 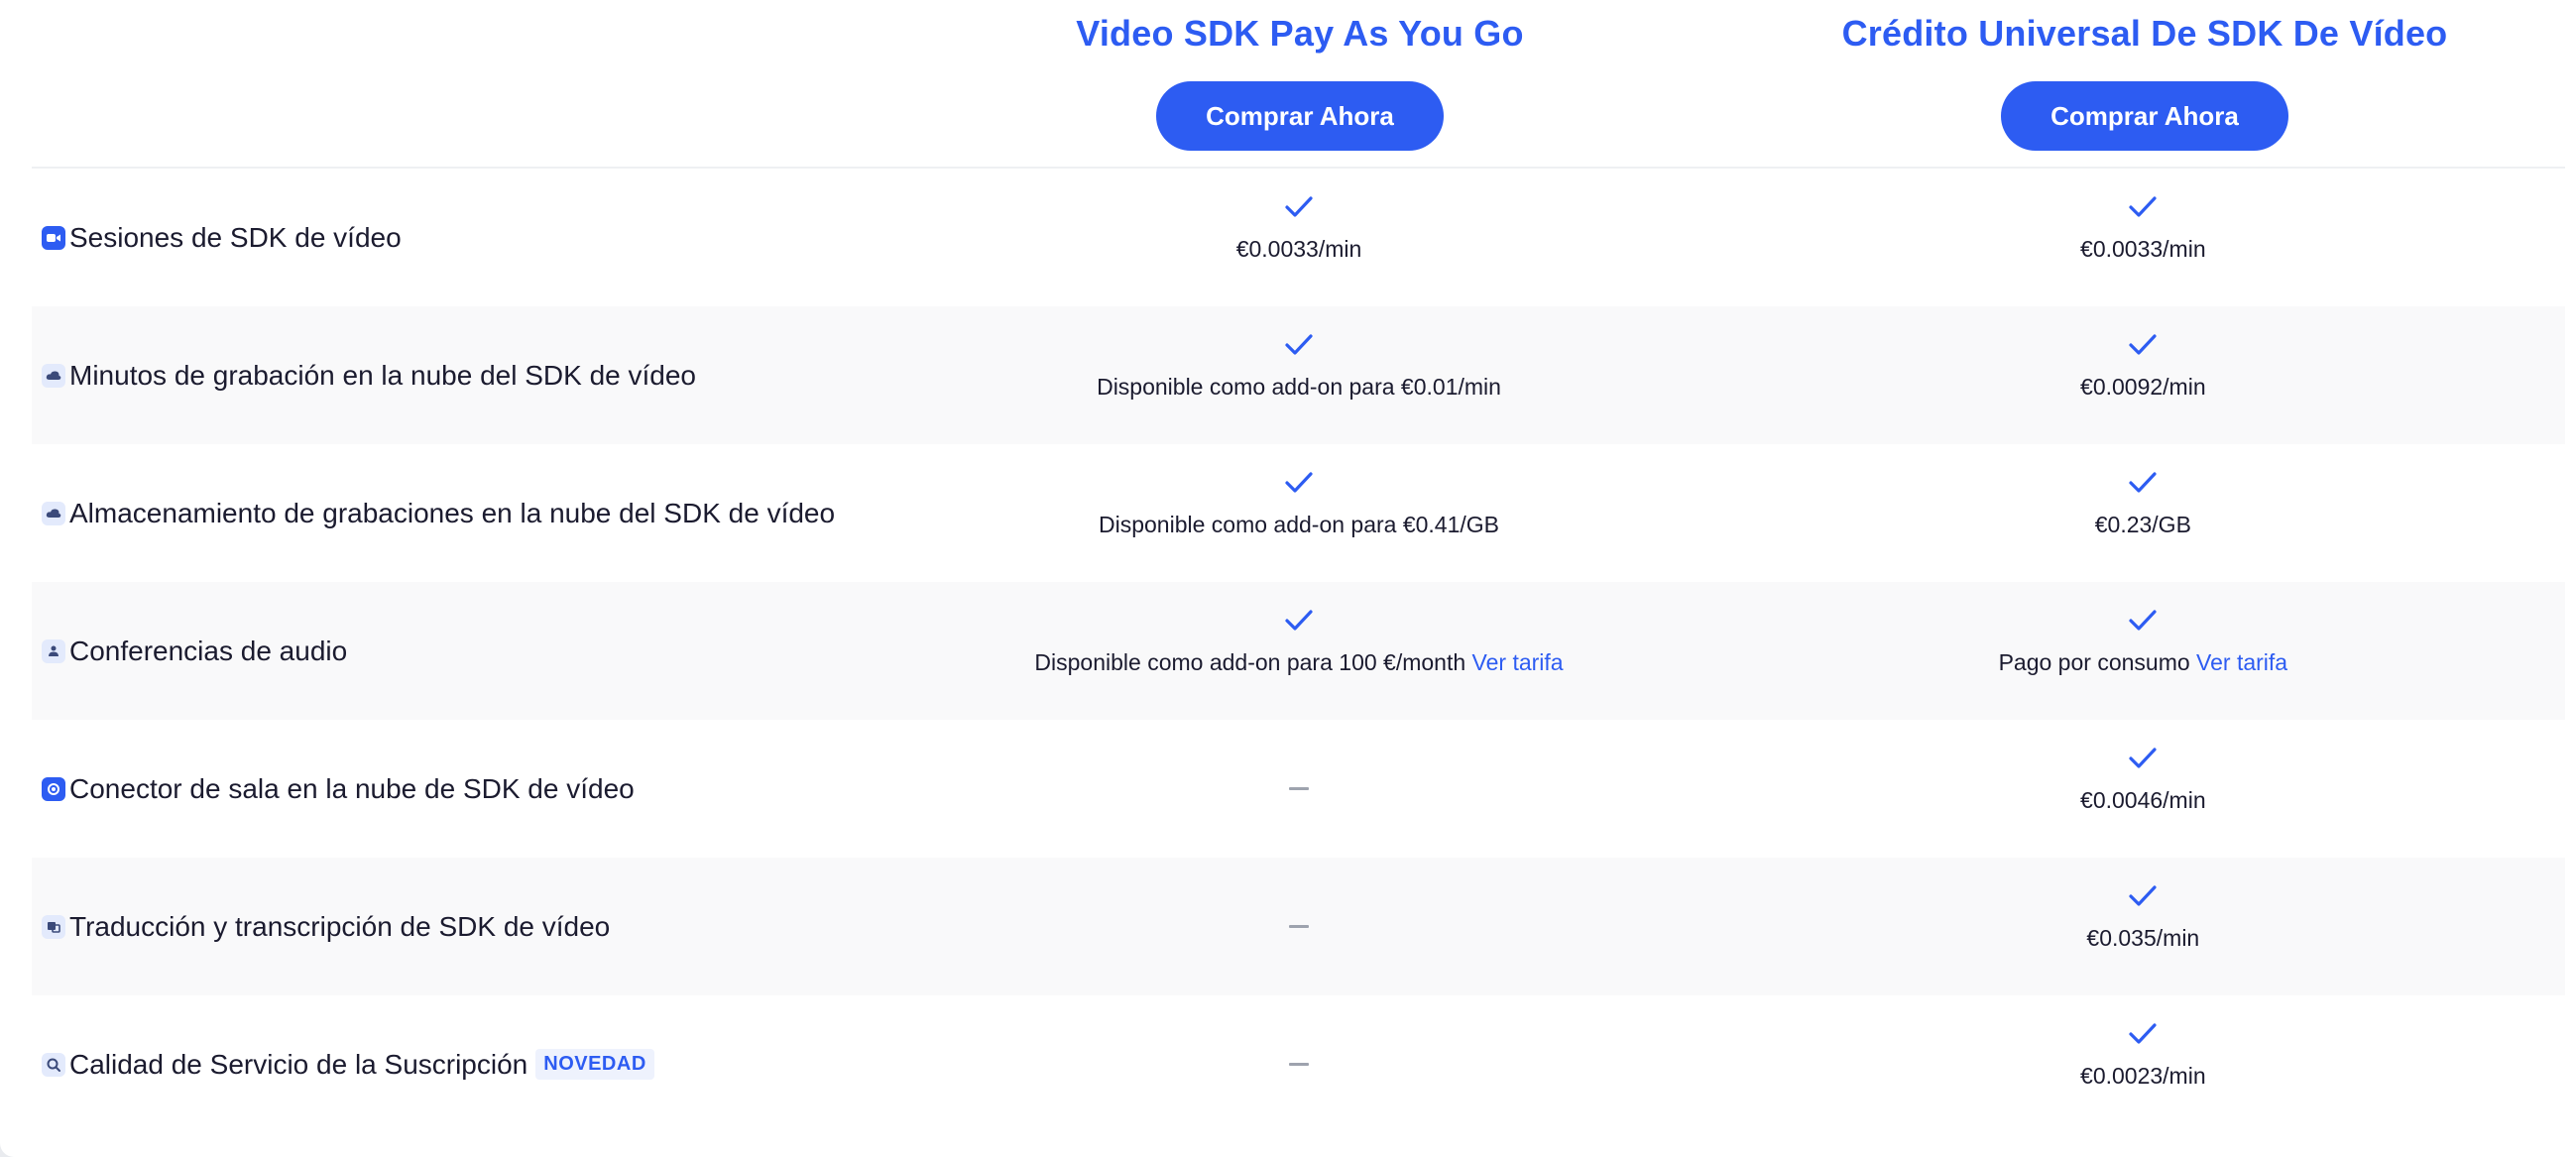 I want to click on video-camera-icon, so click(x=54, y=237).